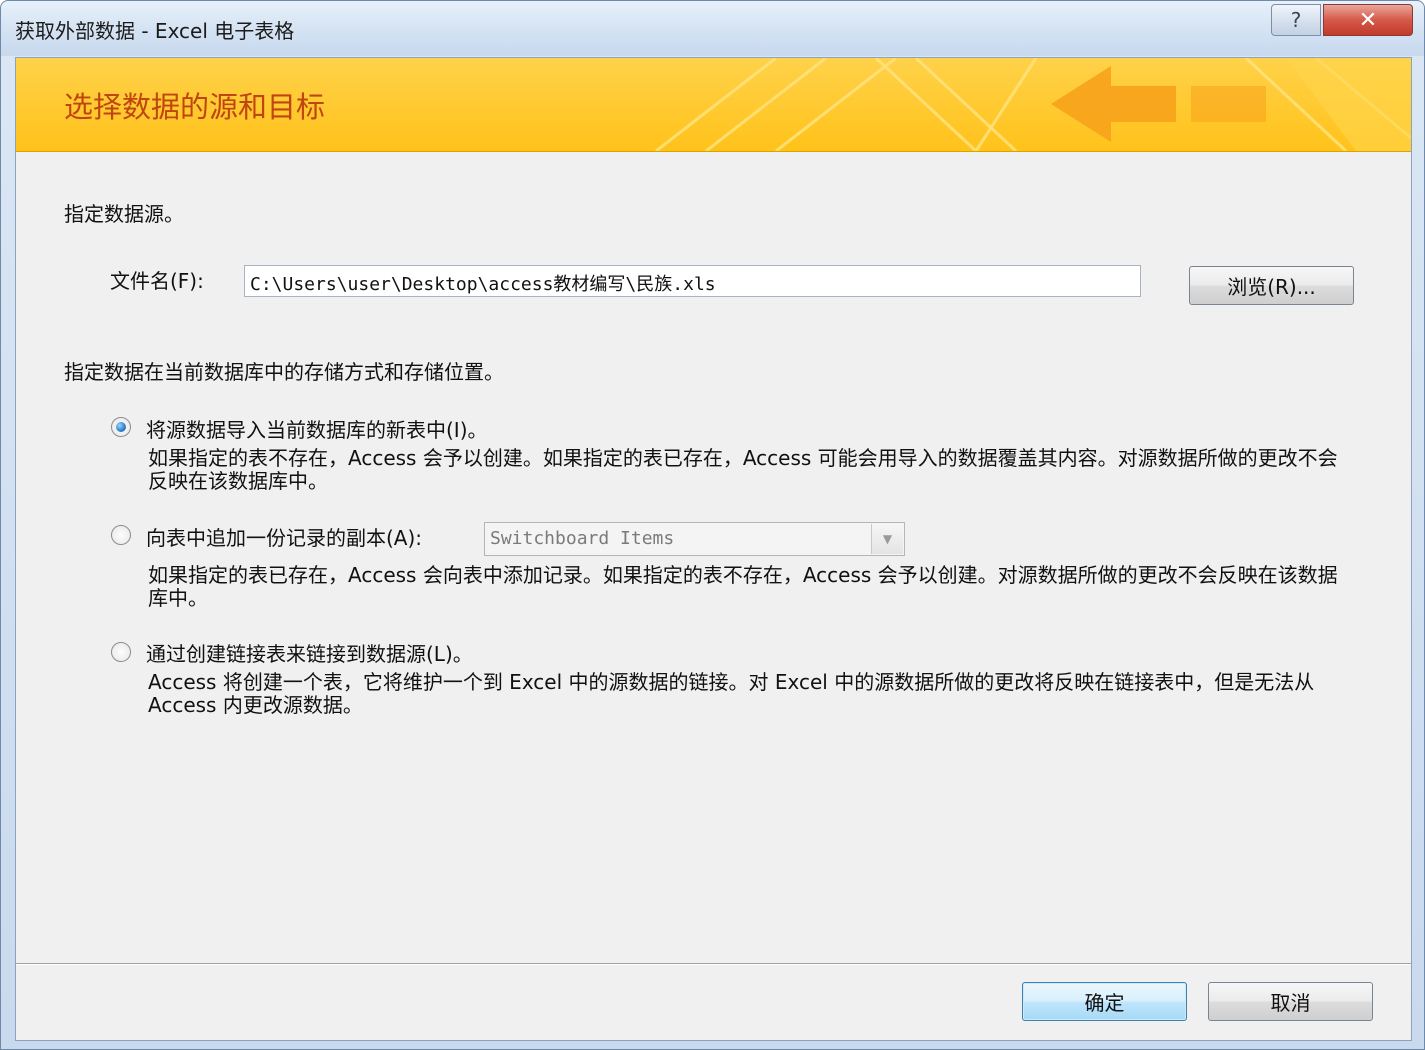  What do you see at coordinates (195, 107) in the screenshot?
I see `banner-title: 选择数据的源和目标` at bounding box center [195, 107].